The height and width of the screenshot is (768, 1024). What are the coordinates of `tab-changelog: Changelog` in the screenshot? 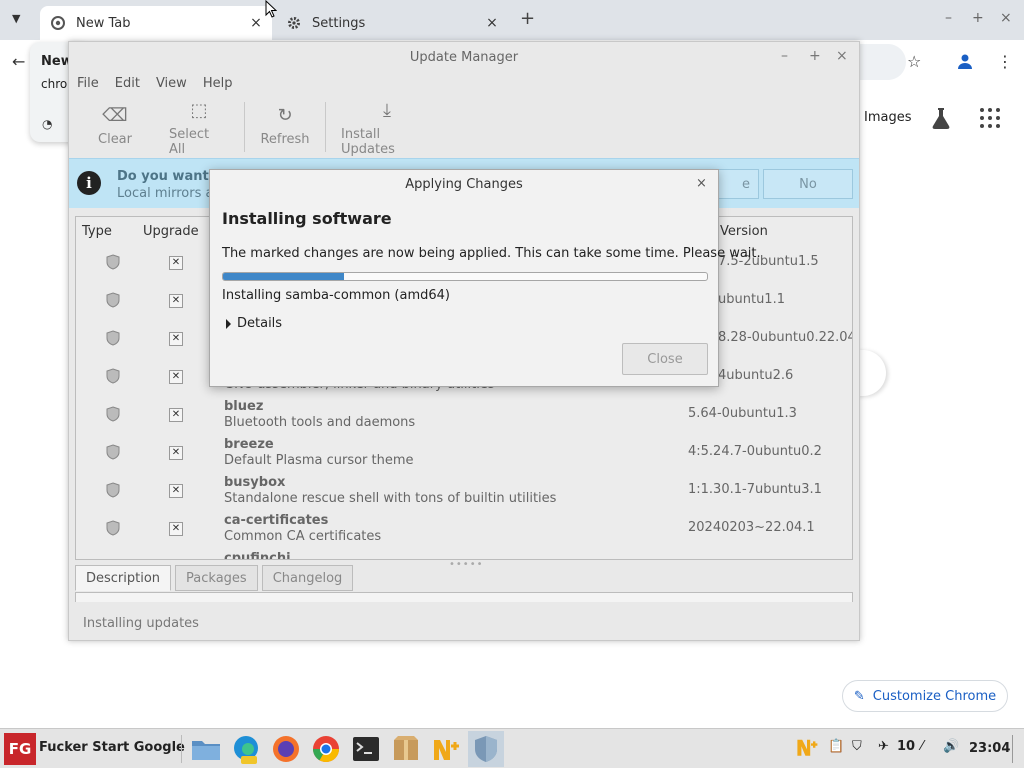 It's located at (307, 578).